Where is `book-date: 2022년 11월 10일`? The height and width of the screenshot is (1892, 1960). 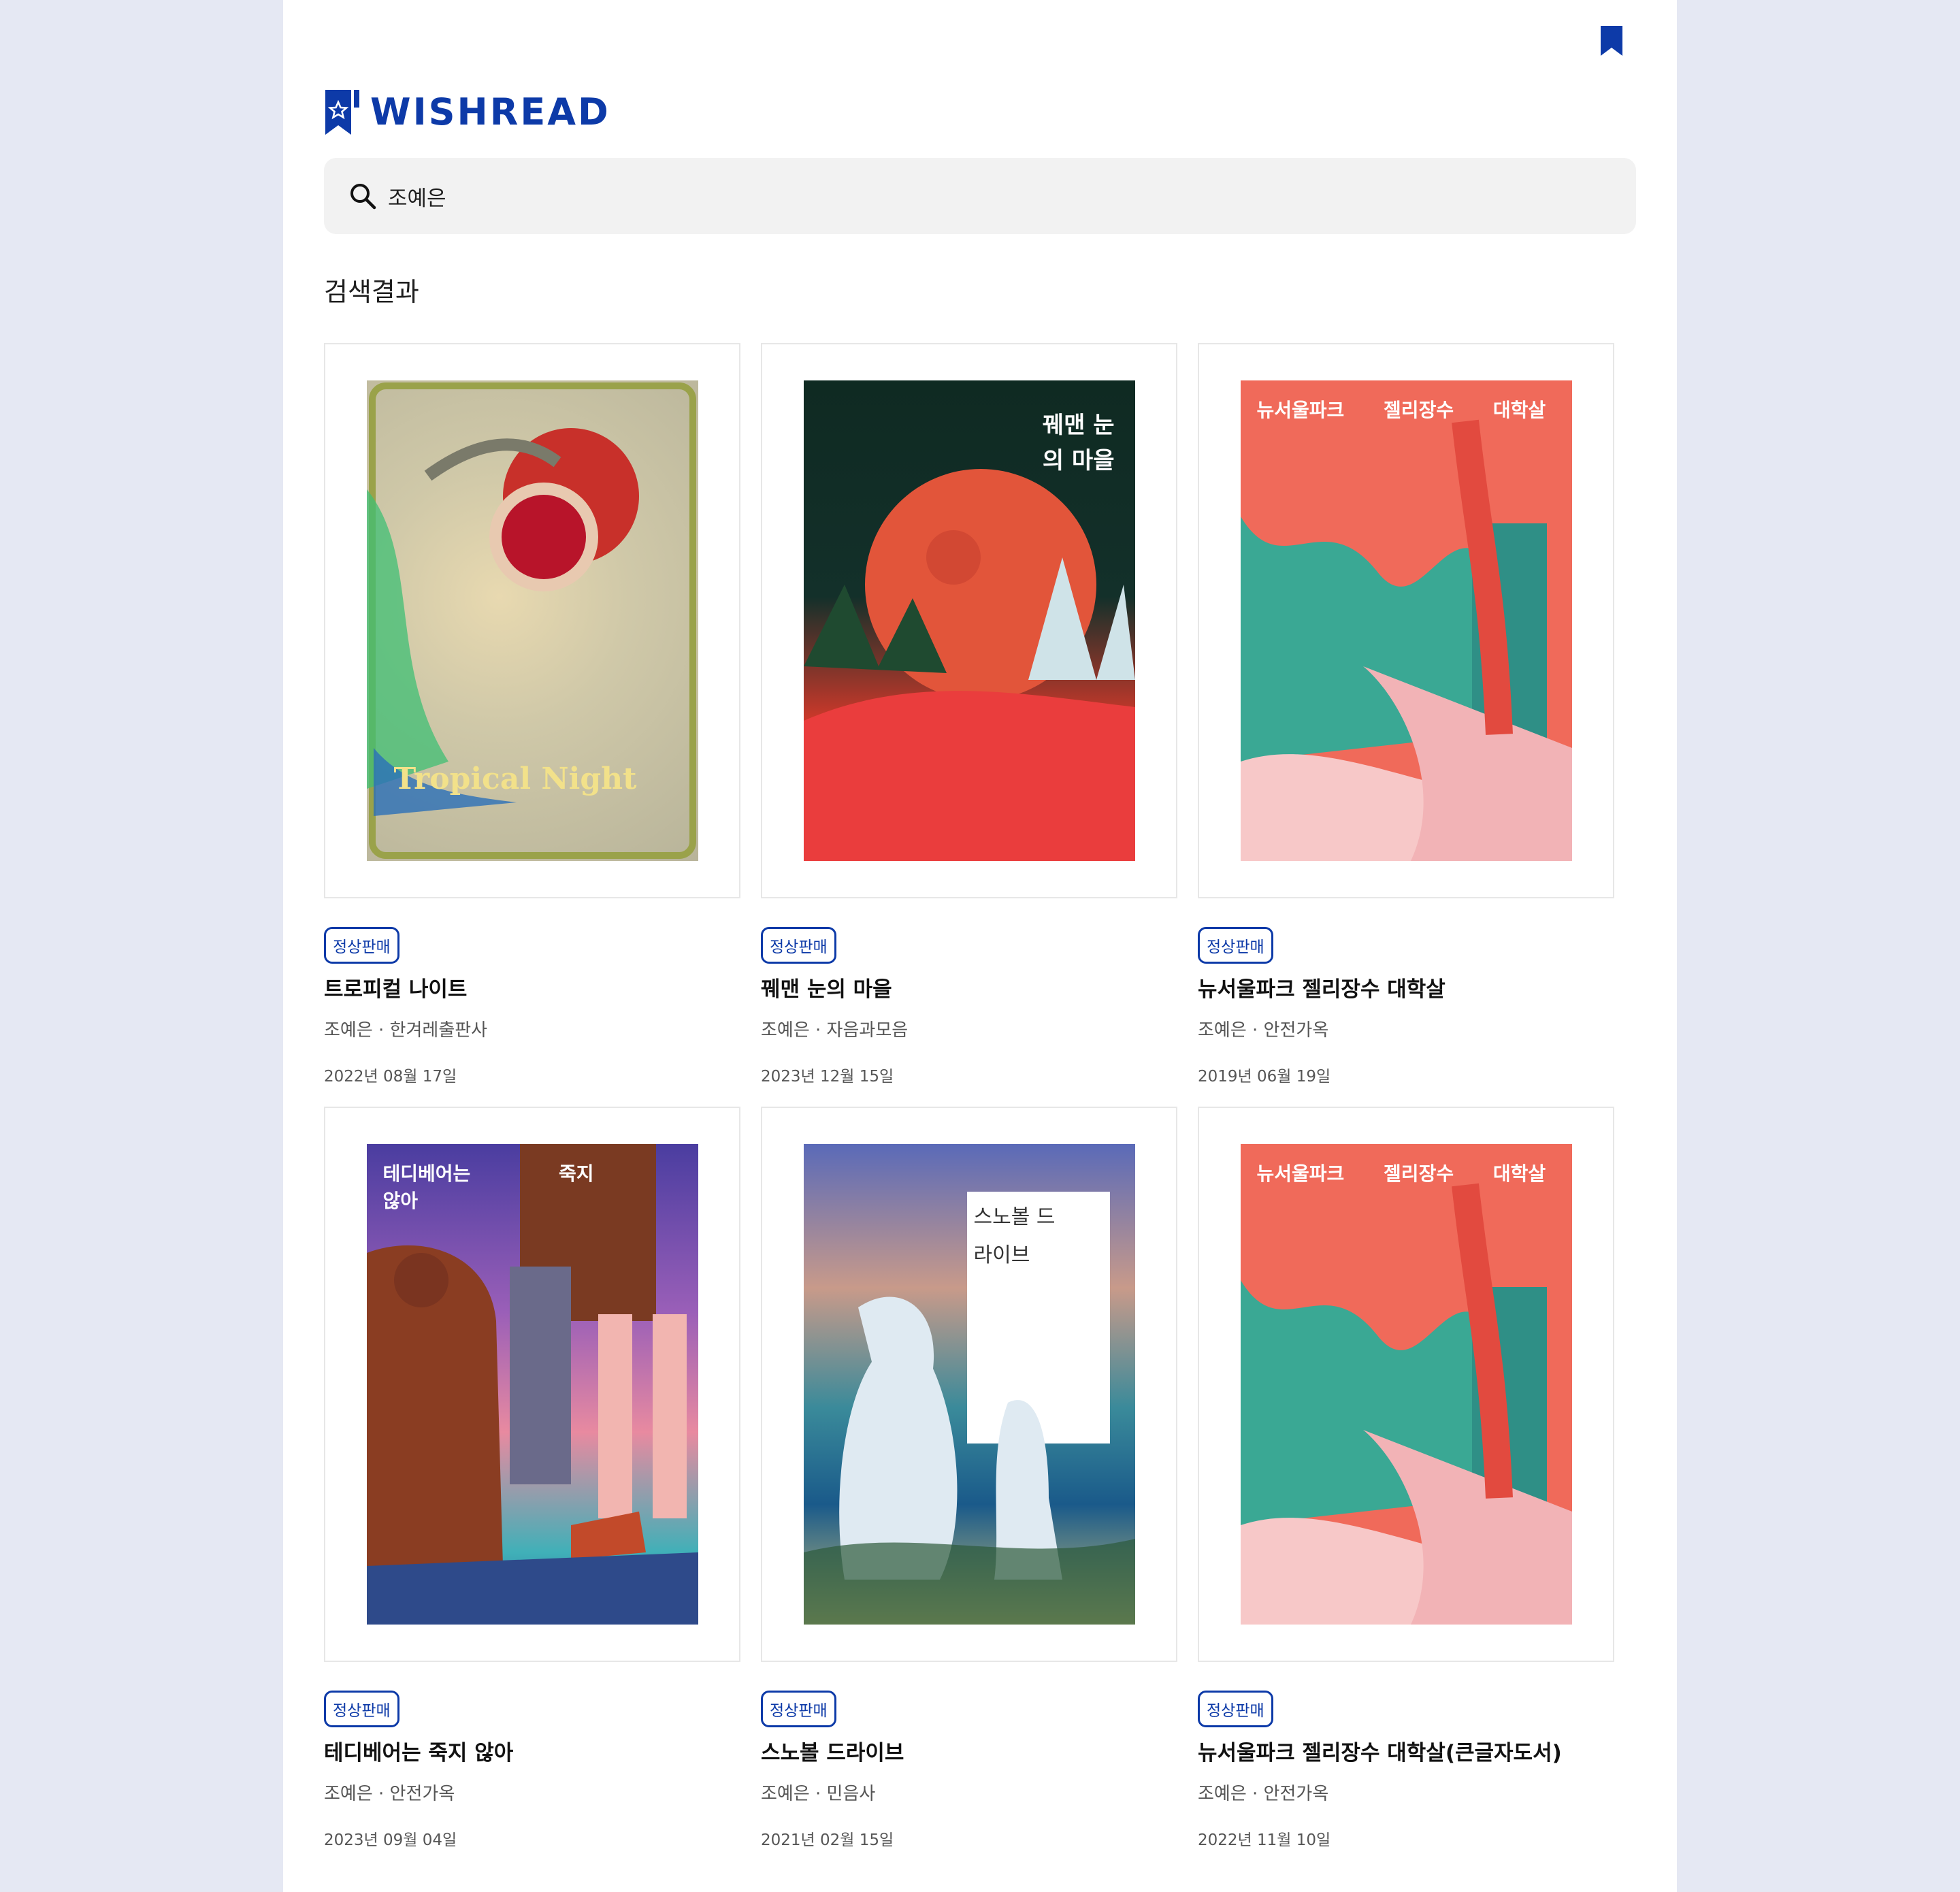 book-date: 2022년 11월 10일 is located at coordinates (1264, 1840).